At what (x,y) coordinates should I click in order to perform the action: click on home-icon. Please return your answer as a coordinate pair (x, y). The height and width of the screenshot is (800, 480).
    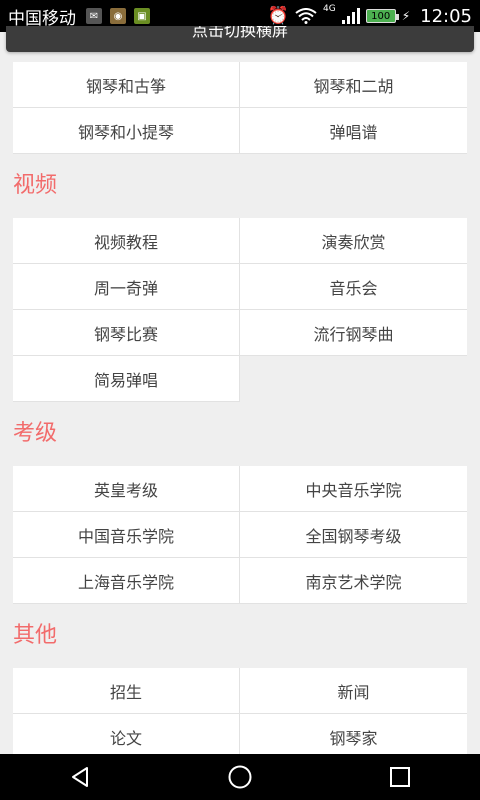
    Looking at the image, I should click on (240, 777).